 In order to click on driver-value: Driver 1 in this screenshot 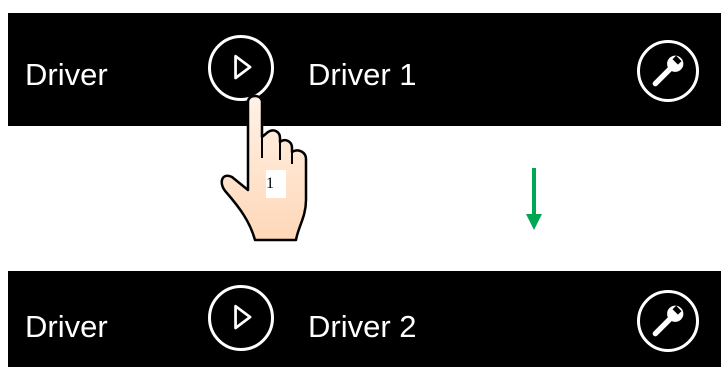, I will do `click(362, 74)`.